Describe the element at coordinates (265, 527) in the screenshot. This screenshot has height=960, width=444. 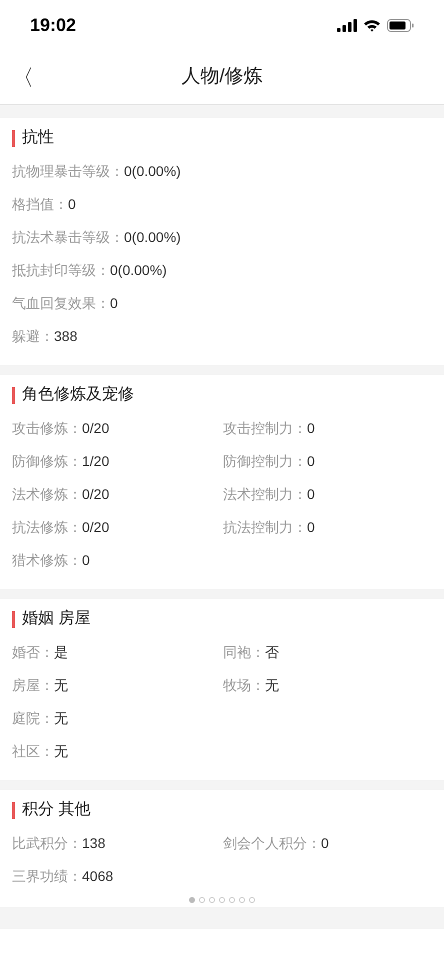
I see `field-label: 抗法控制力：` at that location.